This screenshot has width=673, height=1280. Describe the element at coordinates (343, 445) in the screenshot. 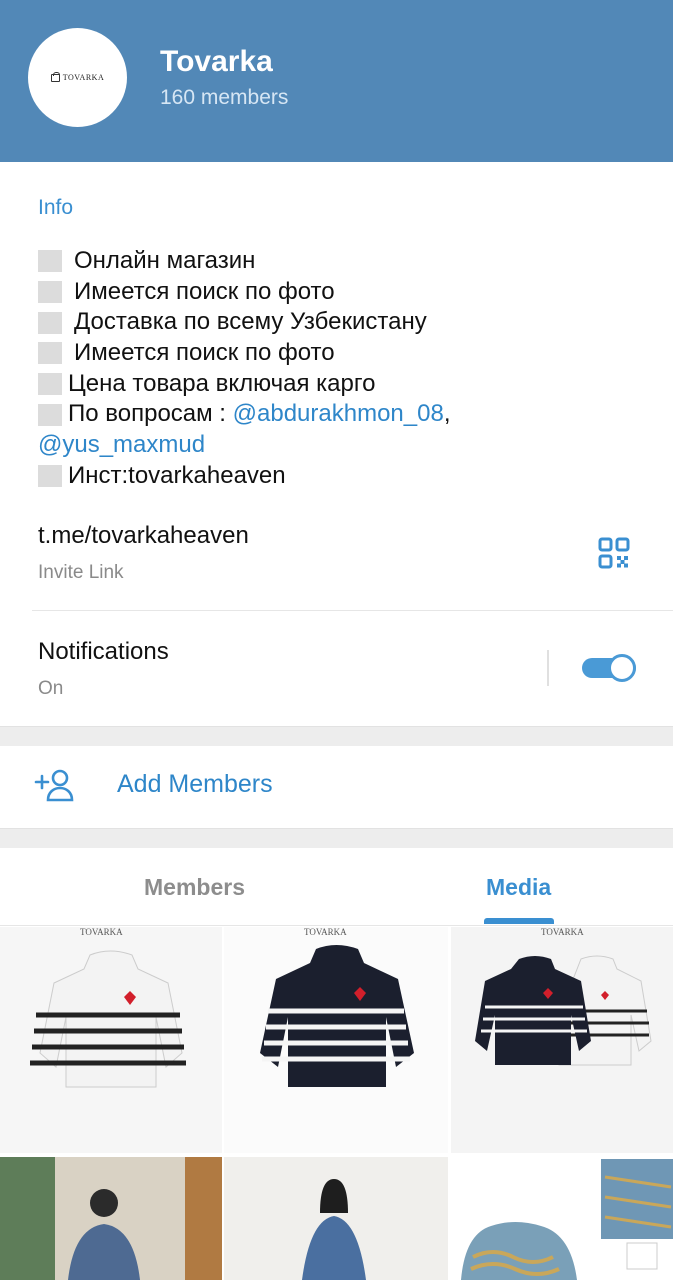

I see `description-line: @yus_maxmud` at that location.